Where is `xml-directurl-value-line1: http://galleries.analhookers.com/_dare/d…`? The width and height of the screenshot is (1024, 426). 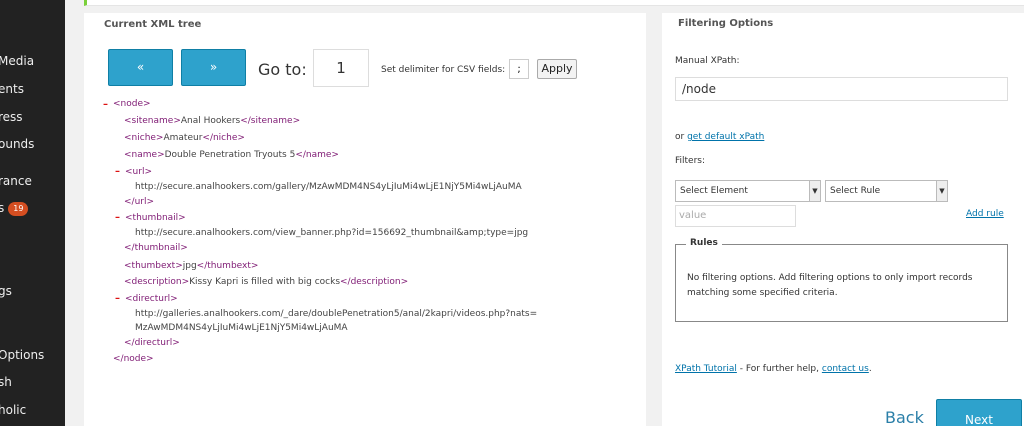 xml-directurl-value-line1: http://galleries.analhookers.com/_dare/d… is located at coordinates (336, 314).